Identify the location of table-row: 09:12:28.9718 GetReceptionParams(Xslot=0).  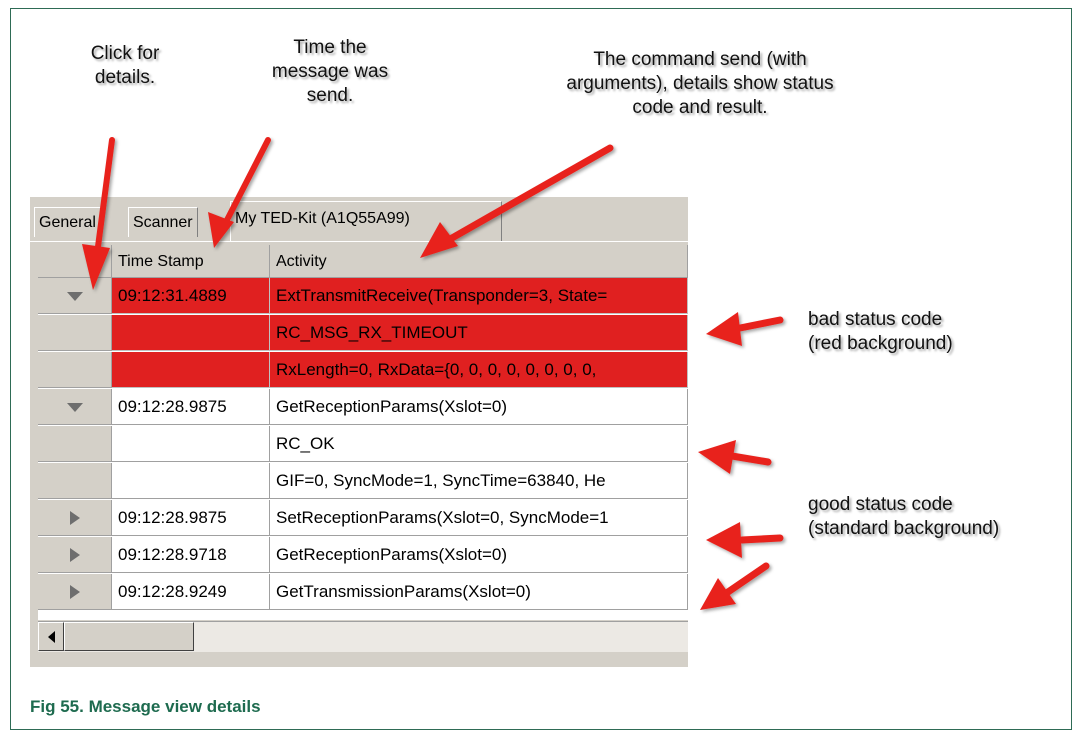
(363, 555).